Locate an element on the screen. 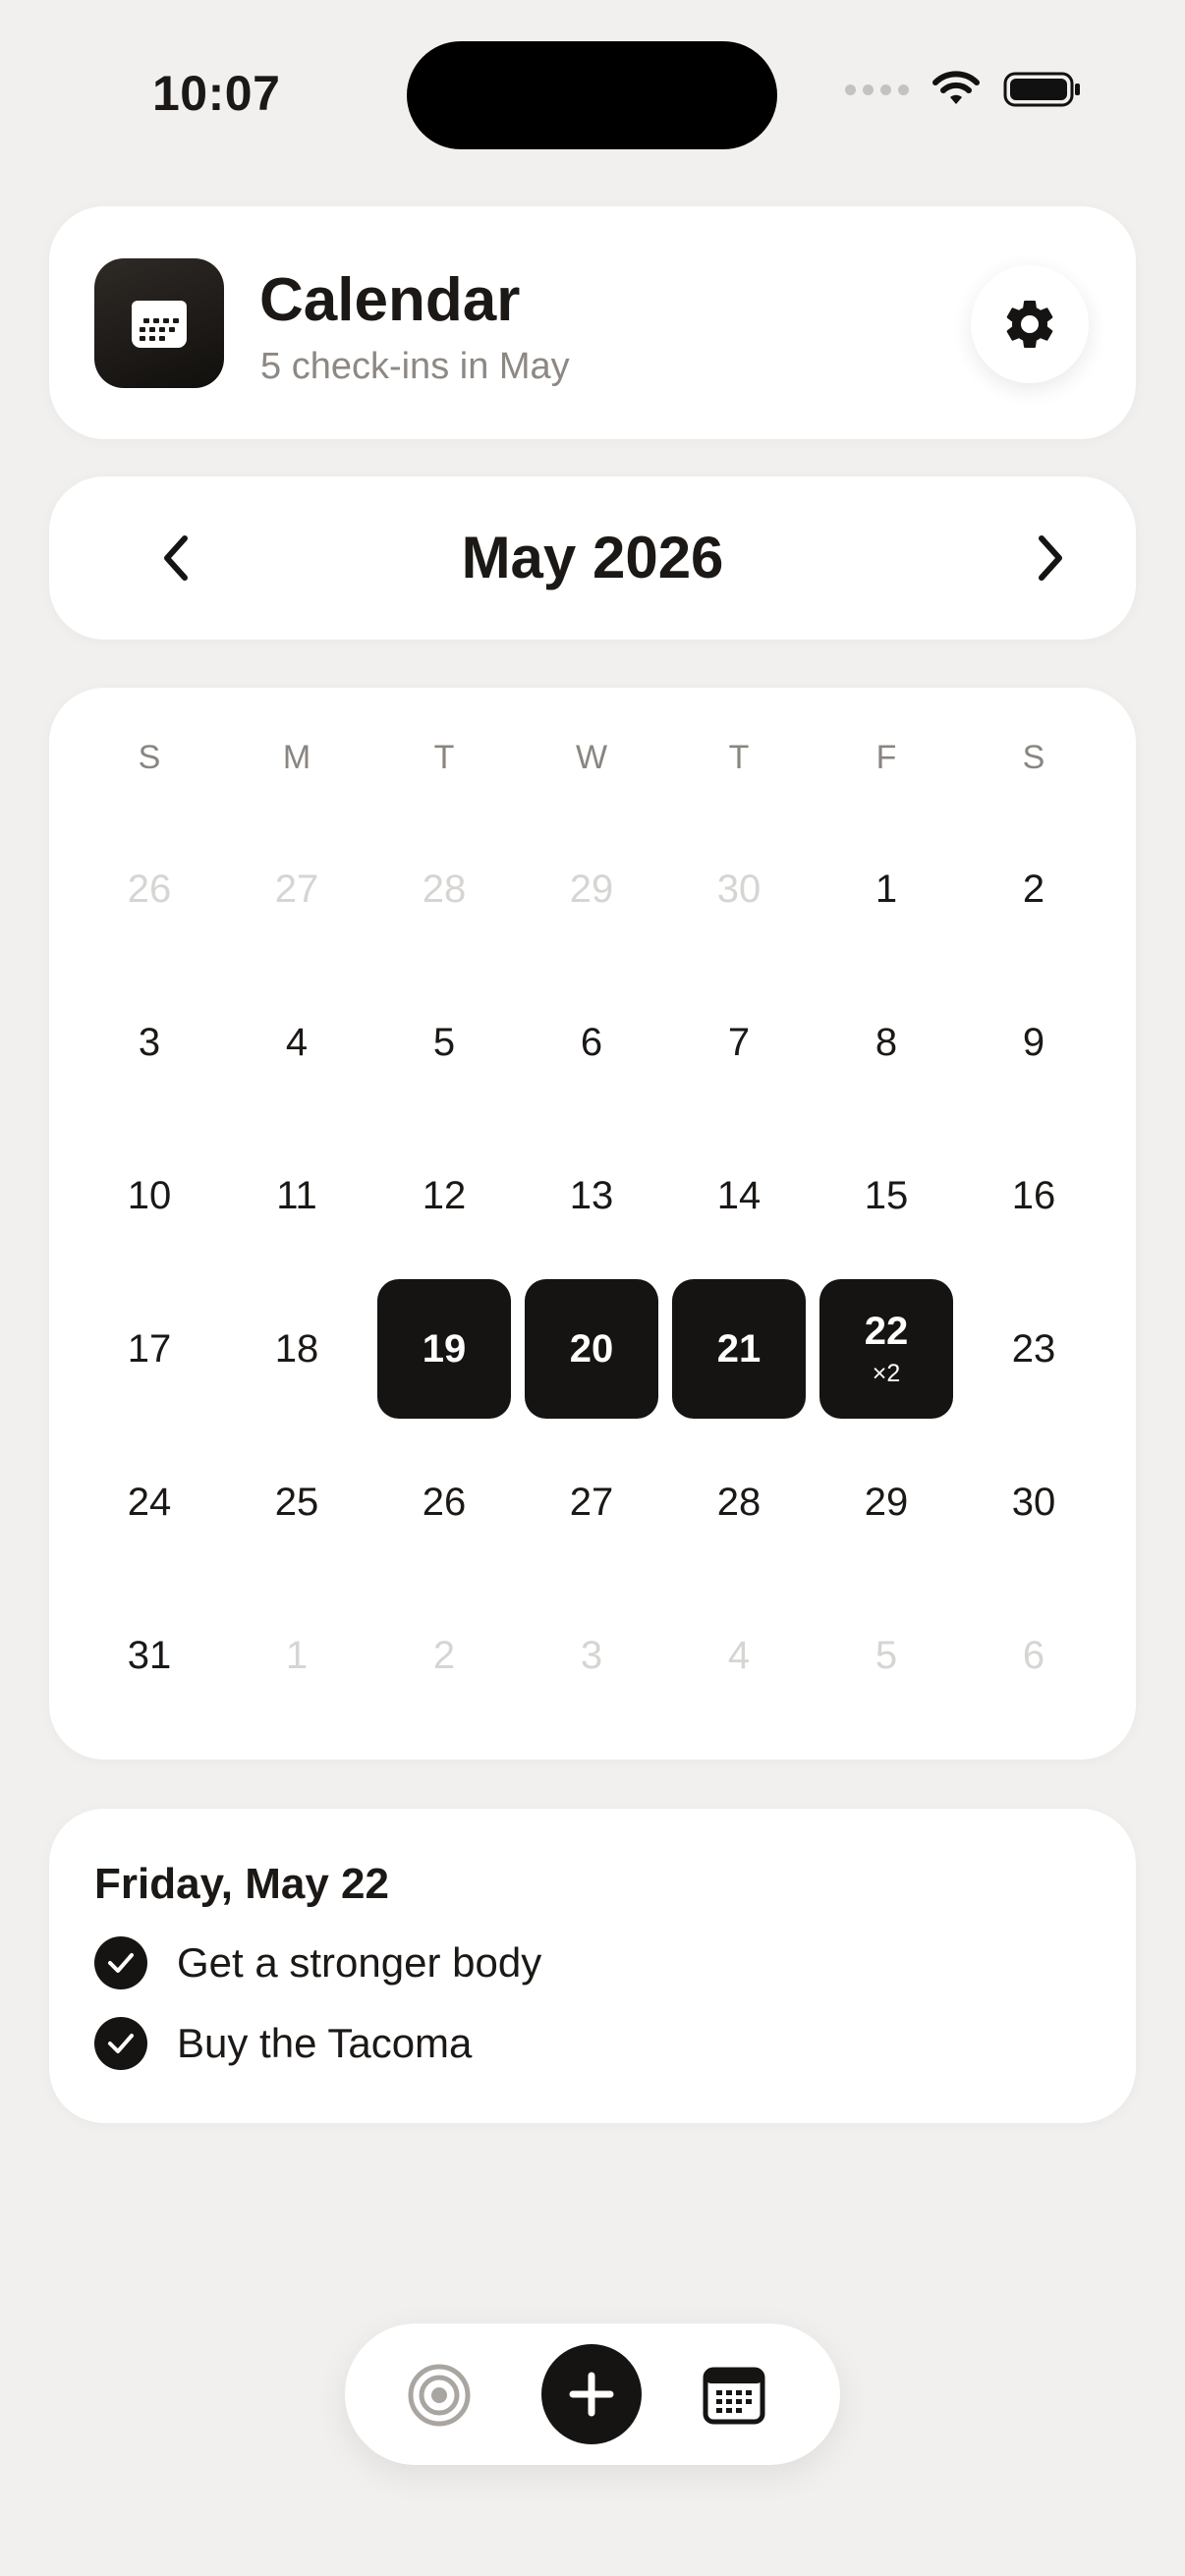 The image size is (1185, 2576). day-number: 13 is located at coordinates (592, 1195).